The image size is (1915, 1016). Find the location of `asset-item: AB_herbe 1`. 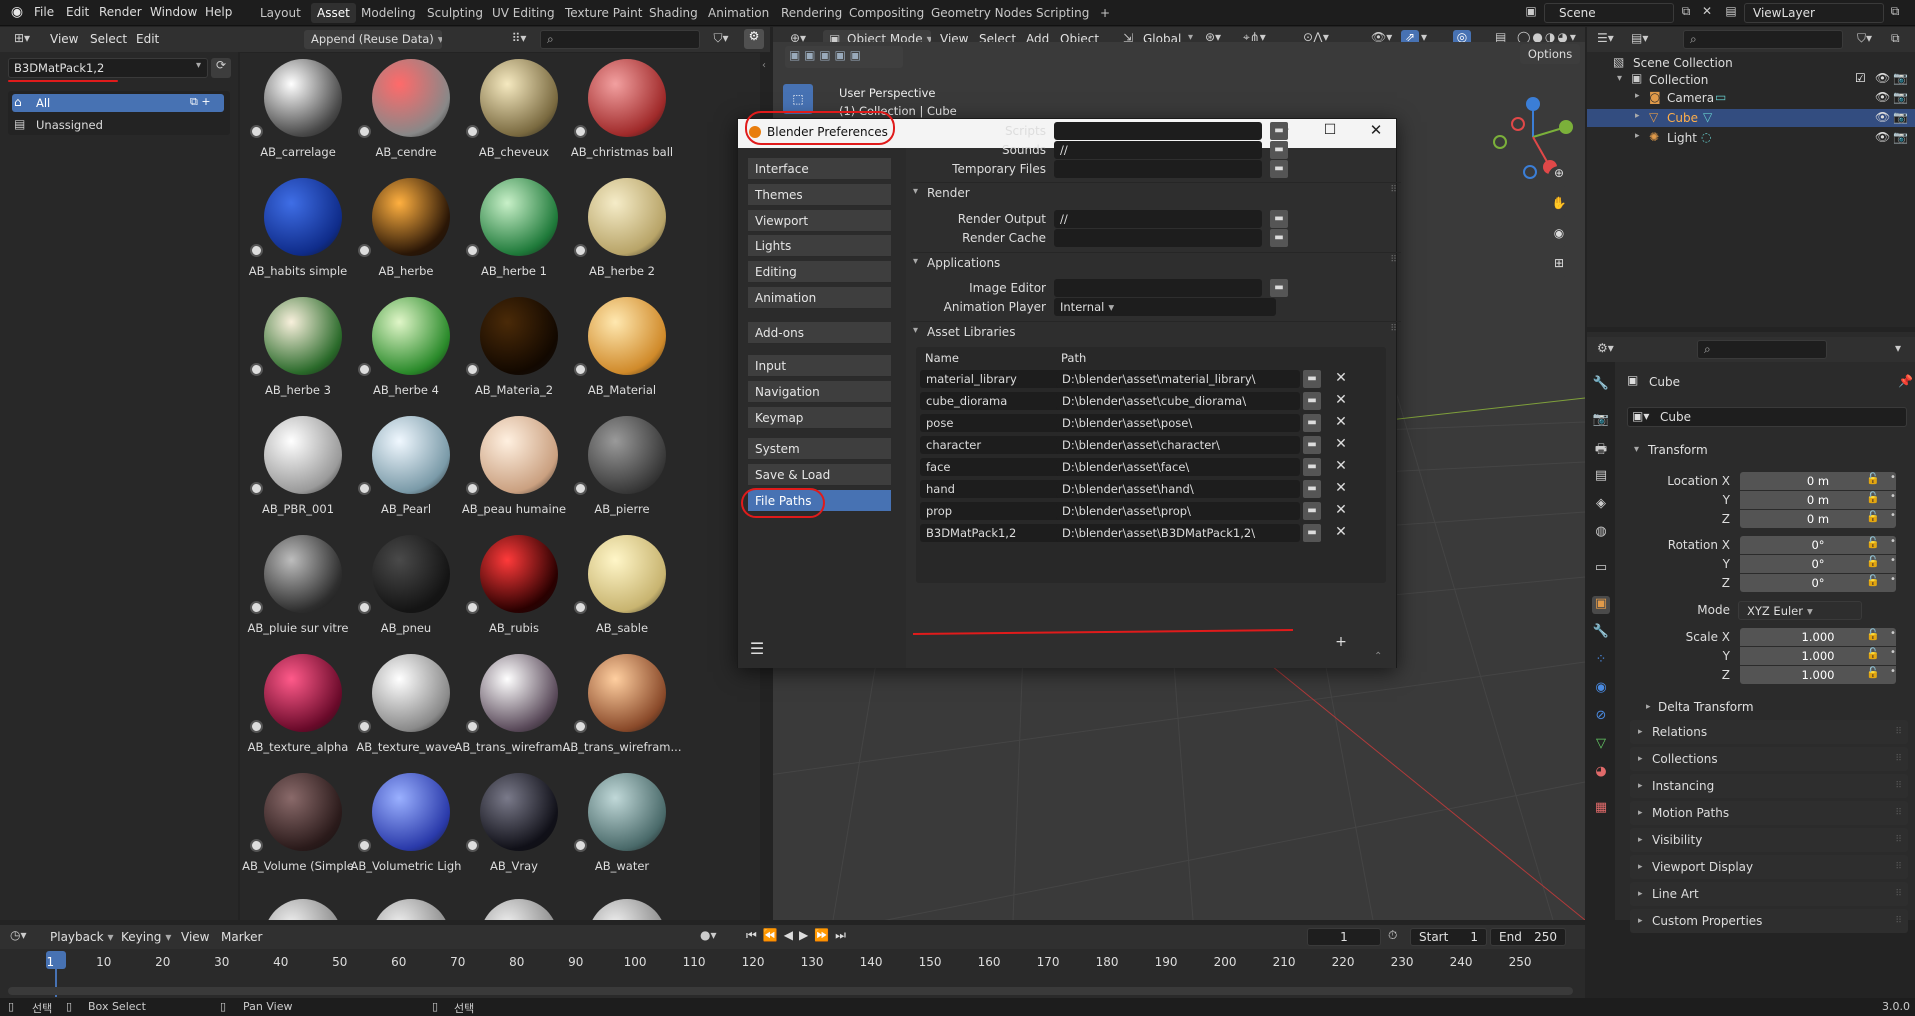

asset-item: AB_herbe 1 is located at coordinates (514, 231).